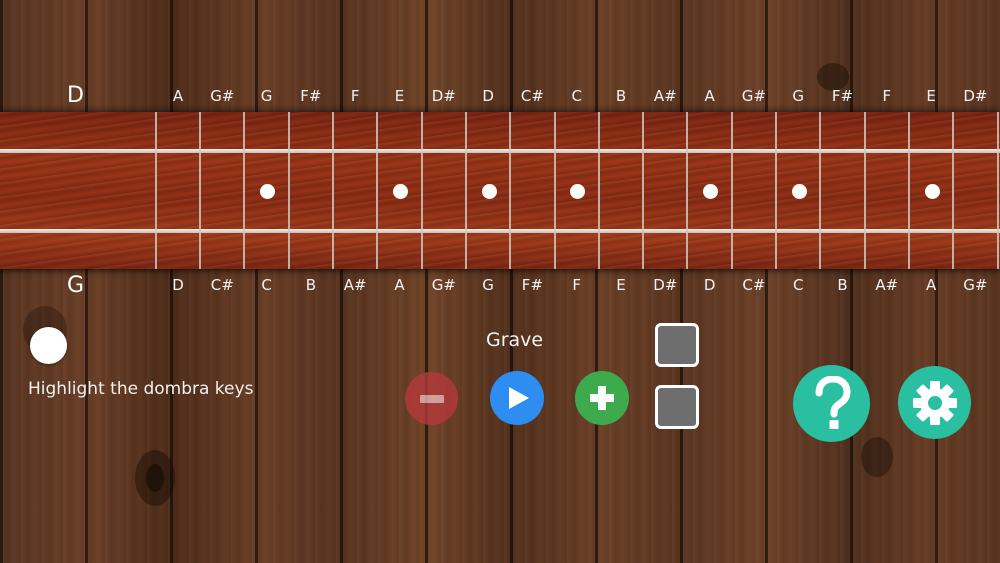 The image size is (1000, 563). I want to click on tempo-increase-button, so click(602, 398).